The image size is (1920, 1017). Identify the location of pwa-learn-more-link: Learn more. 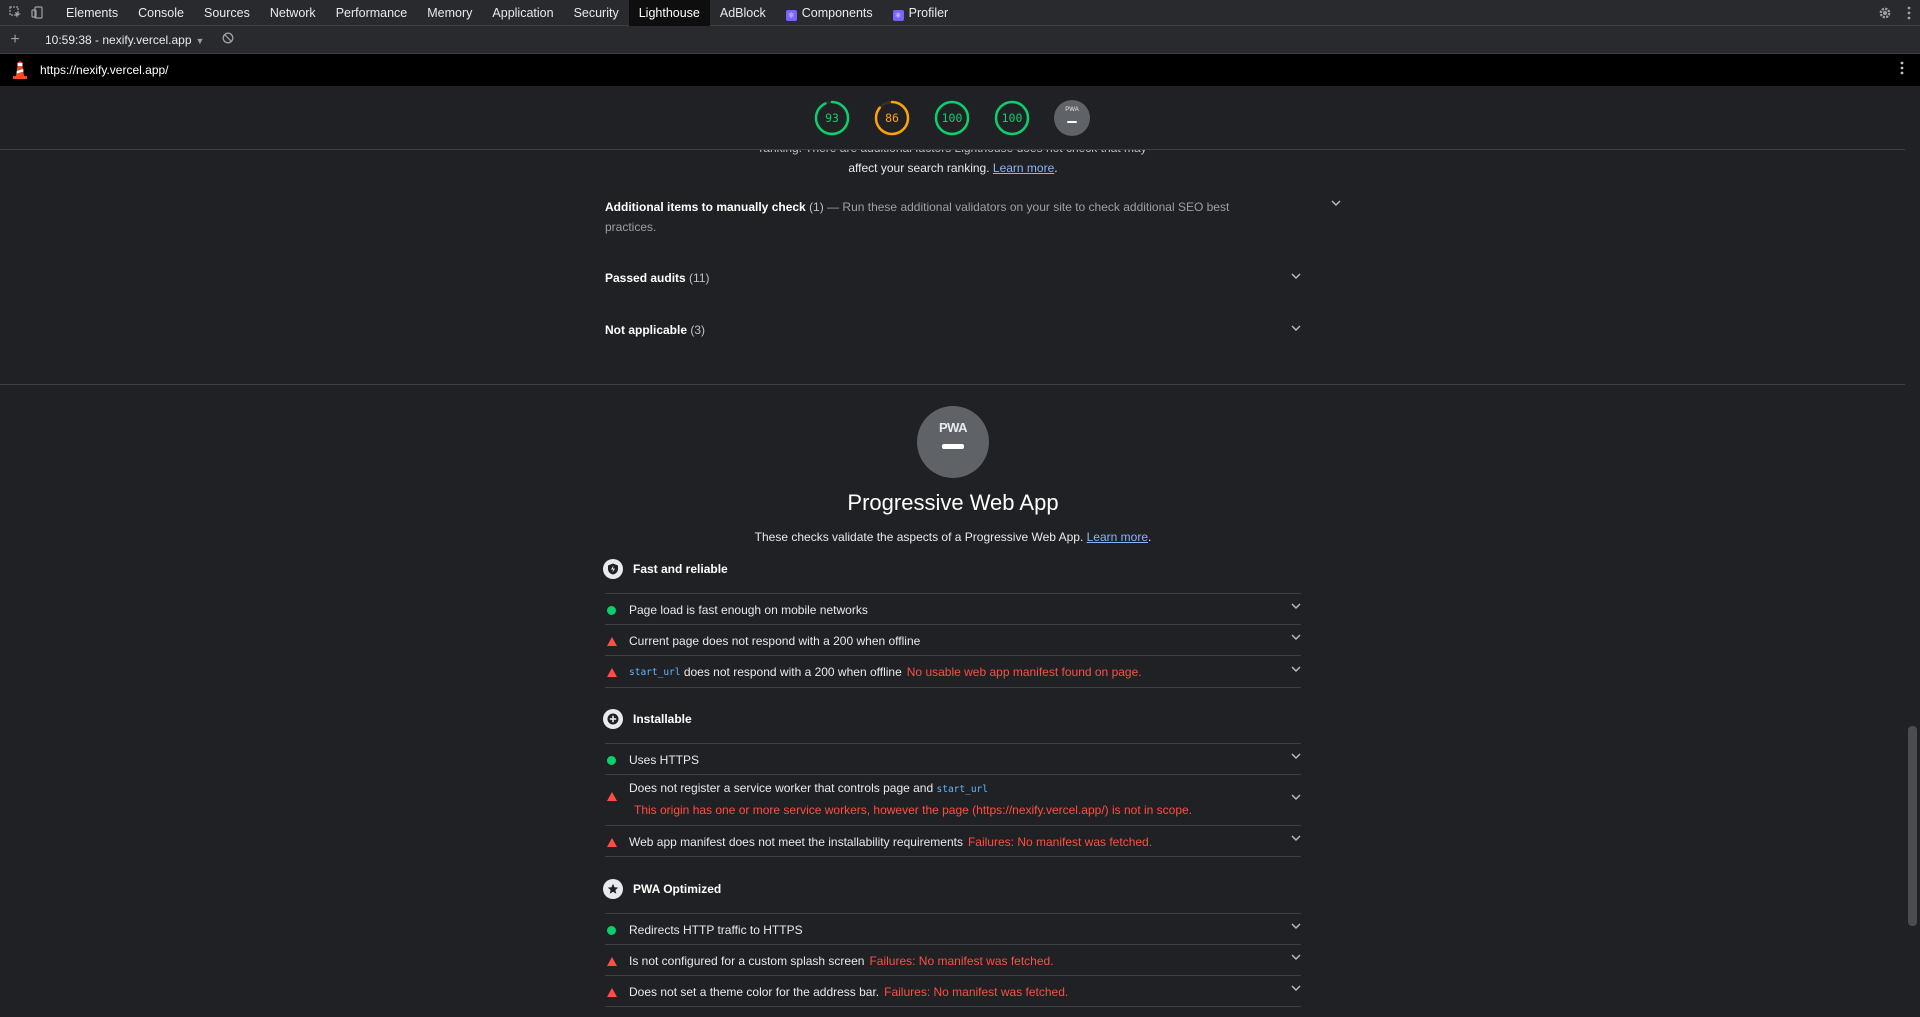
(1117, 537).